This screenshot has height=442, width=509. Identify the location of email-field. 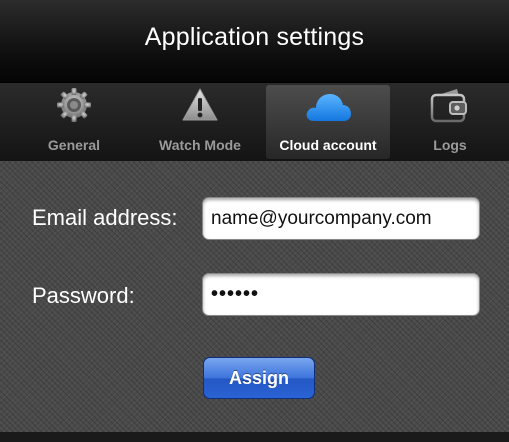
(341, 218).